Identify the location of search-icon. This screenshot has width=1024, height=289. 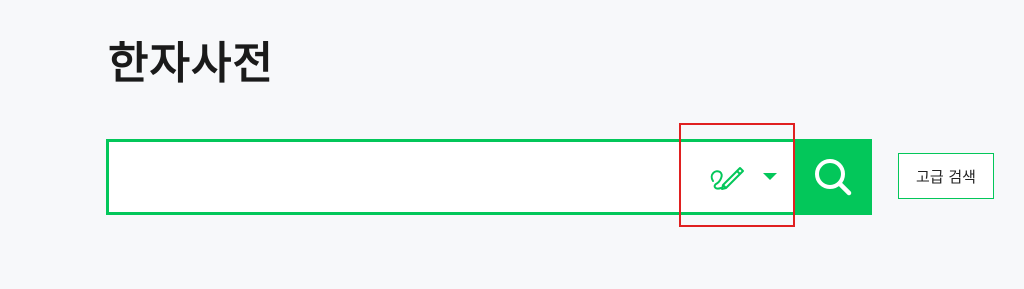
(833, 177).